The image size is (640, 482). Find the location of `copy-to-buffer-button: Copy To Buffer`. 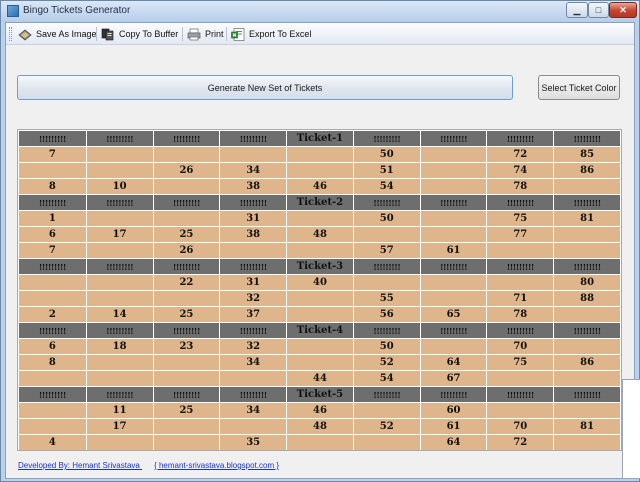

copy-to-buffer-button: Copy To Buffer is located at coordinates (139, 34).